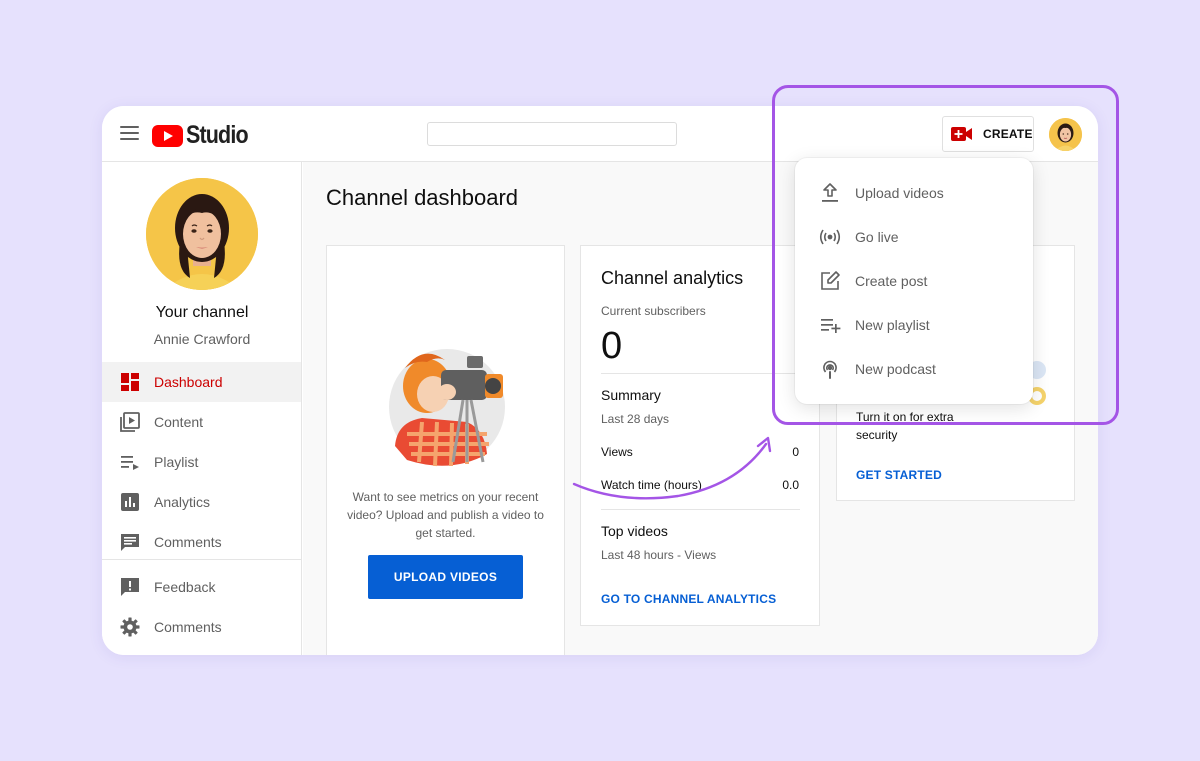 The width and height of the screenshot is (1200, 761). What do you see at coordinates (895, 369) in the screenshot?
I see `menu-item-label: New podcast` at bounding box center [895, 369].